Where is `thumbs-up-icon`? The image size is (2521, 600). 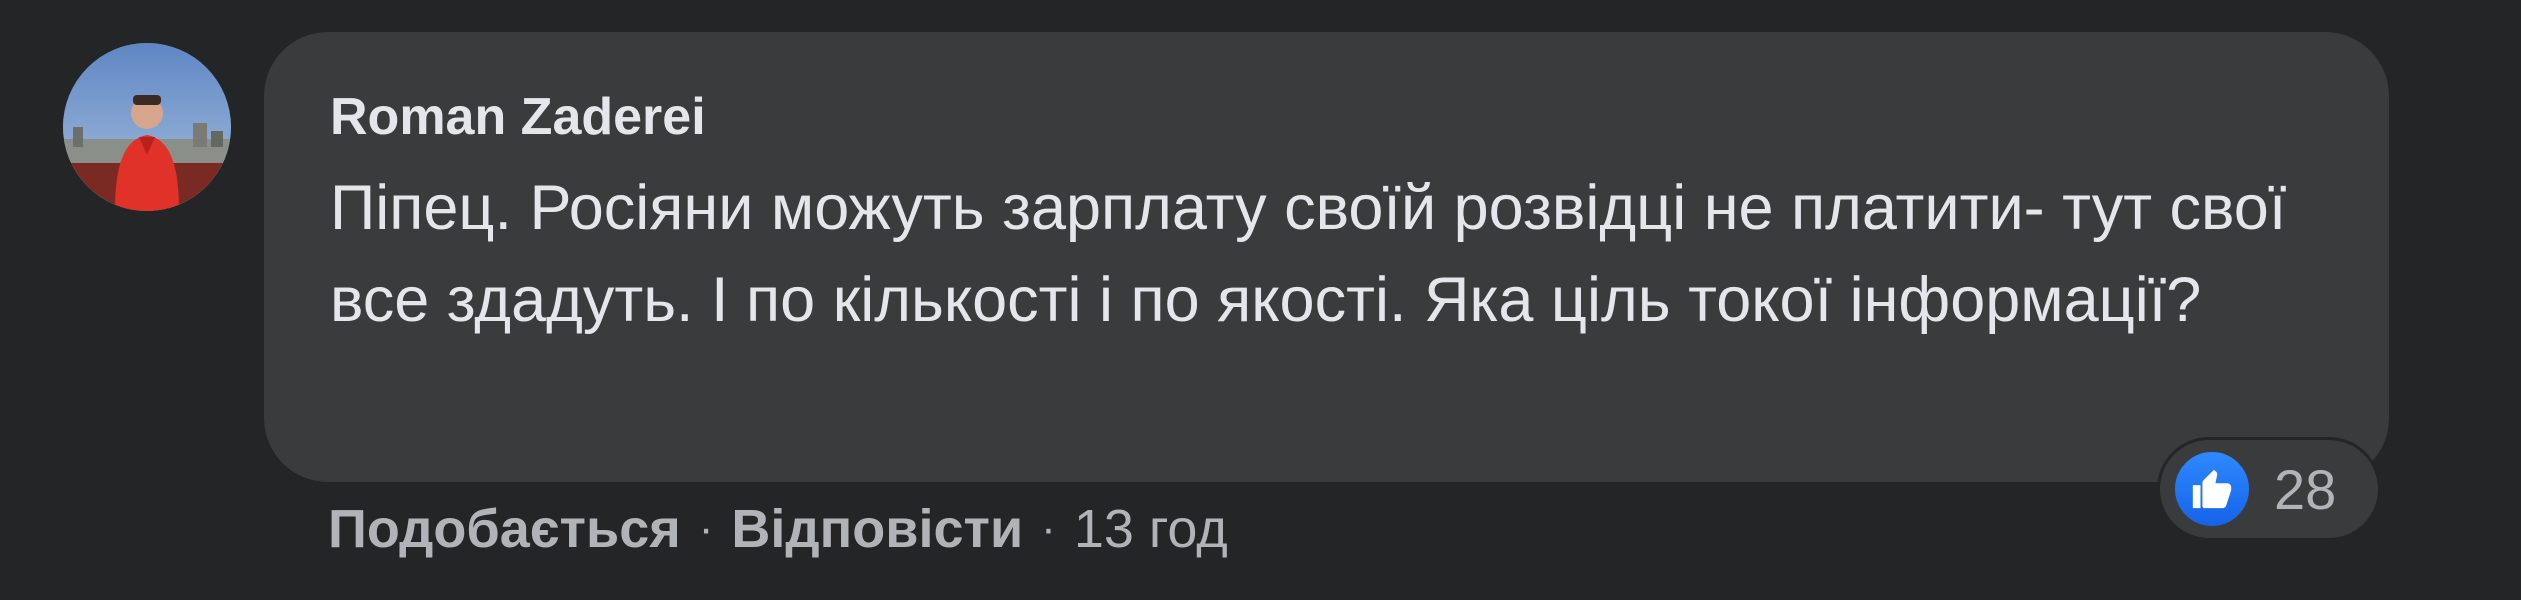 thumbs-up-icon is located at coordinates (2212, 489).